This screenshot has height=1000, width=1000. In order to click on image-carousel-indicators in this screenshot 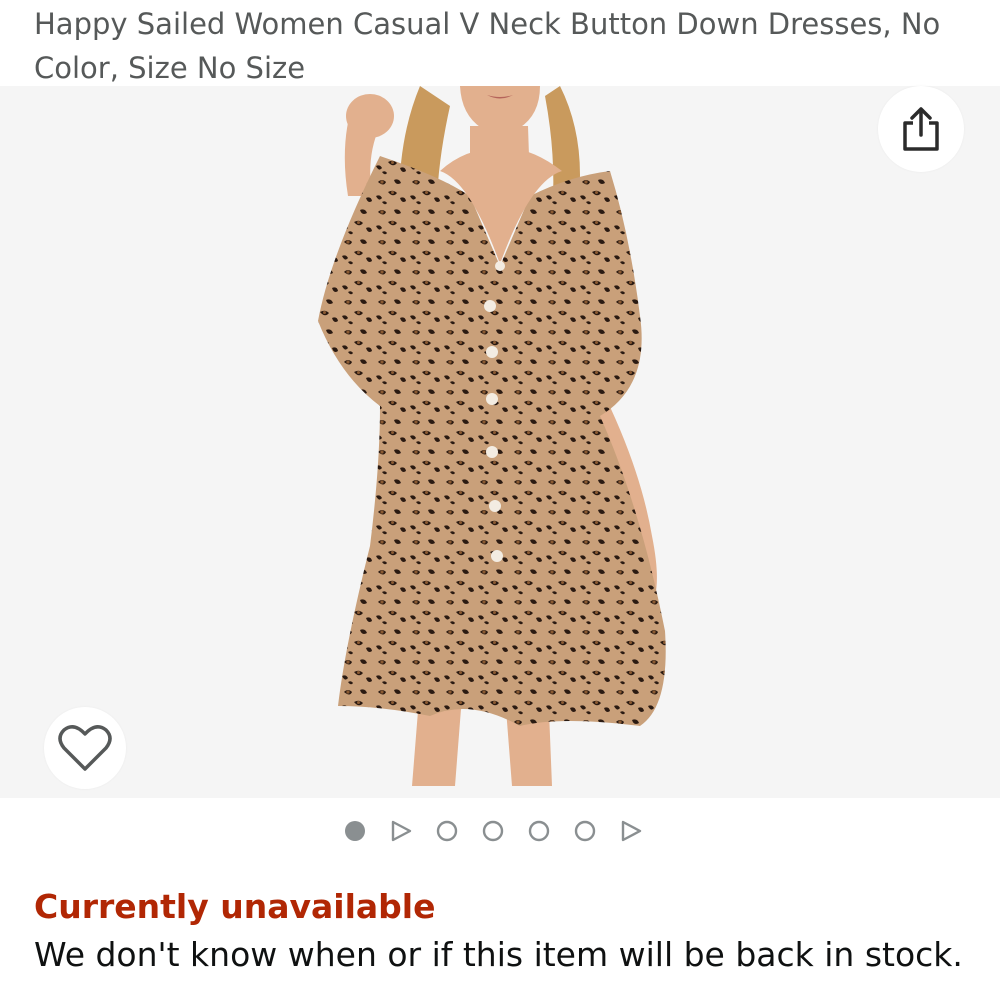, I will do `click(493, 831)`.